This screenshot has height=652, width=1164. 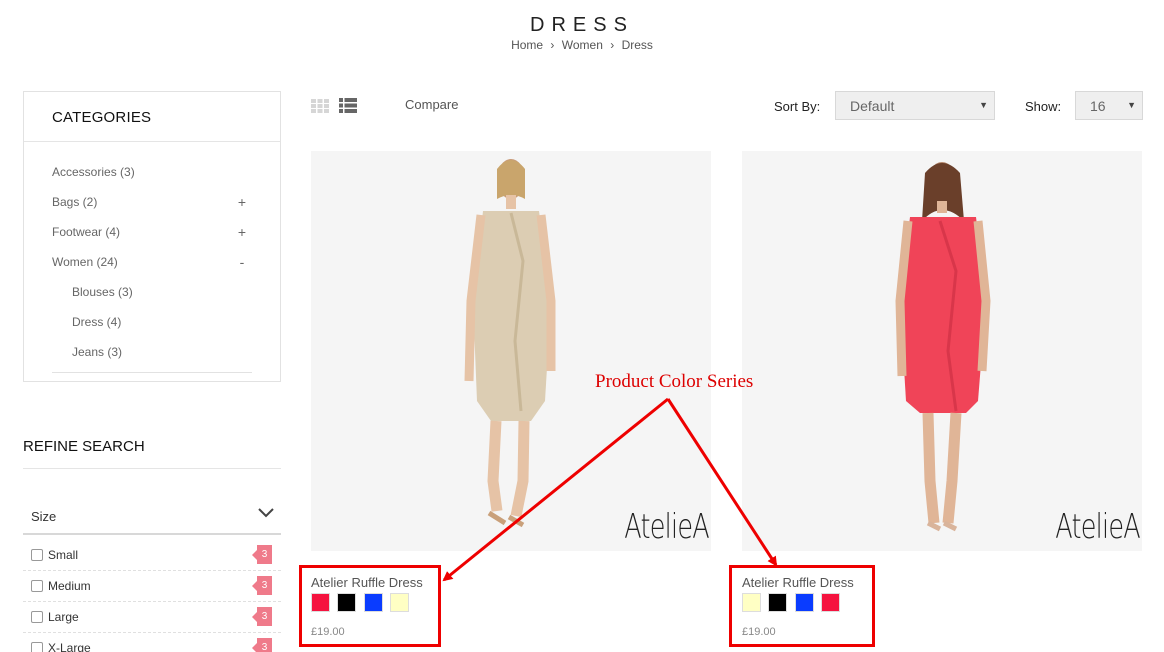 I want to click on category-label: Footwear (4), so click(x=86, y=232).